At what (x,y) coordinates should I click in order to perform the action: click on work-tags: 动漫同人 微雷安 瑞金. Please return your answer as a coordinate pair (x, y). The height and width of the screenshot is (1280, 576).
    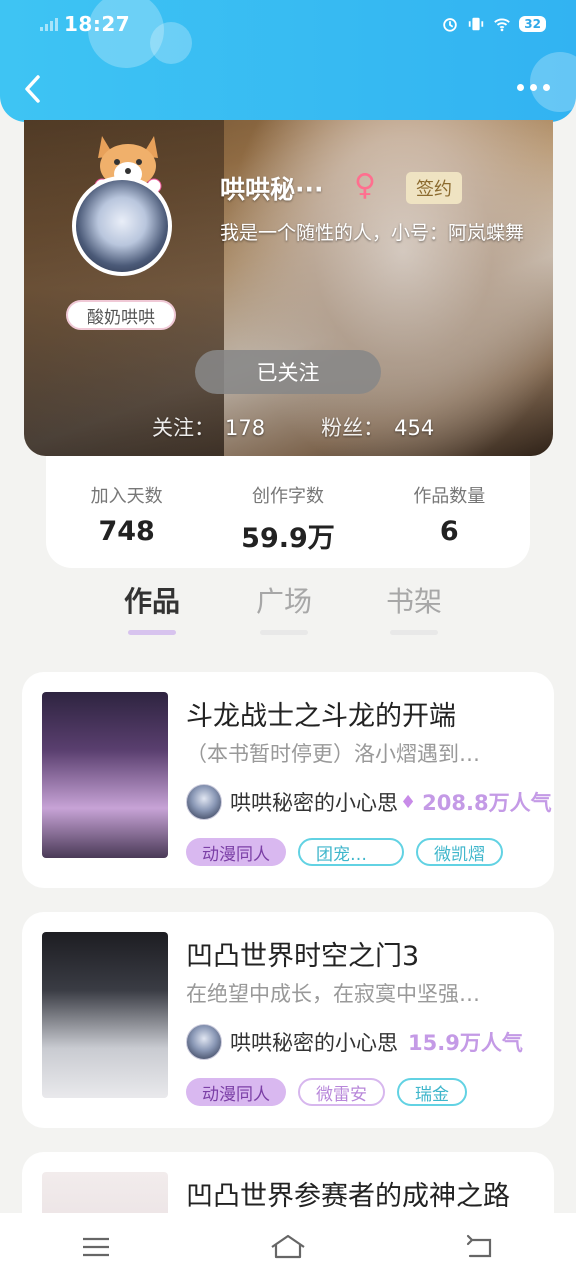
    Looking at the image, I should click on (326, 1092).